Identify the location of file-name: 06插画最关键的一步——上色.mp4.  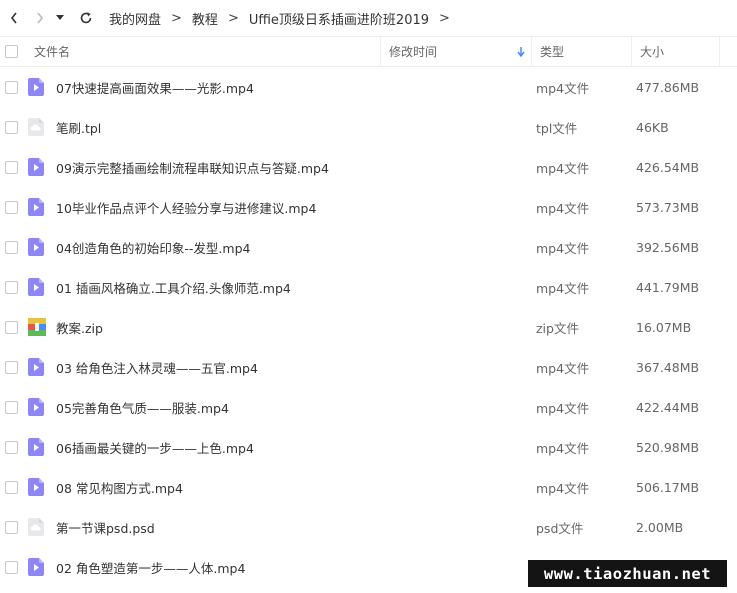
(296, 447).